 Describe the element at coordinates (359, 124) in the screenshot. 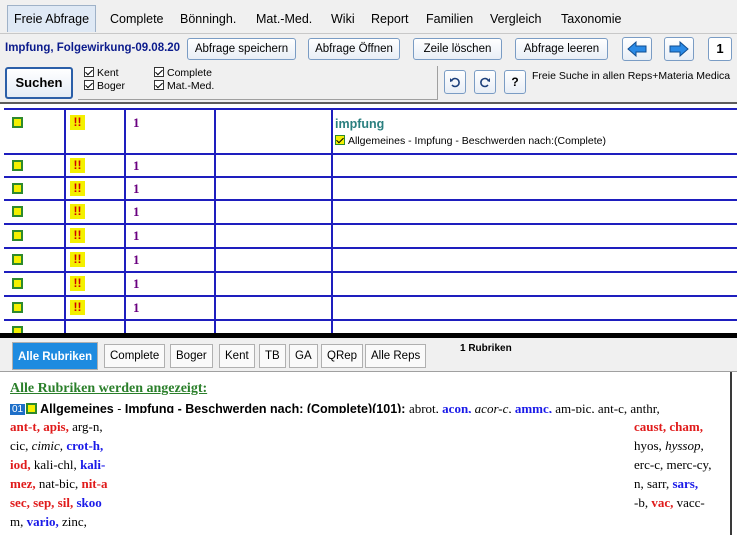

I see `search-term: impfung` at that location.